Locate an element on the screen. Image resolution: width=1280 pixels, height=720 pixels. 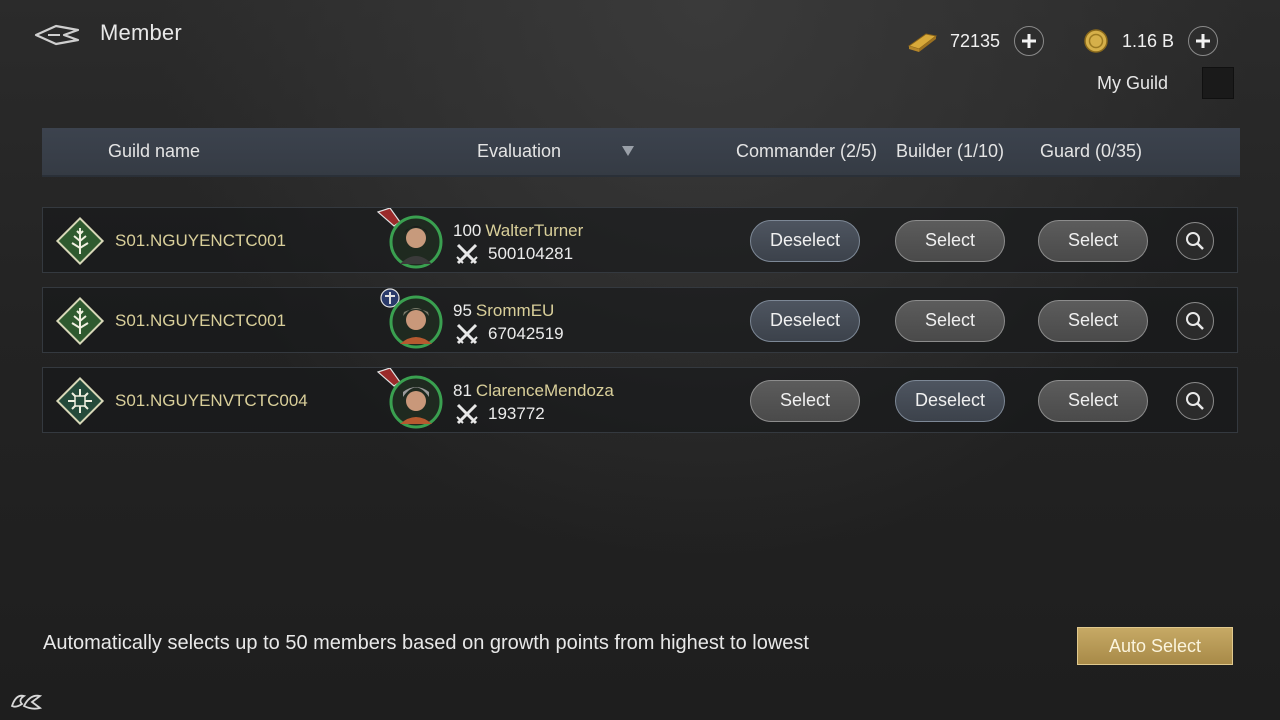
builder-toggle-button: Deselect is located at coordinates (950, 401).